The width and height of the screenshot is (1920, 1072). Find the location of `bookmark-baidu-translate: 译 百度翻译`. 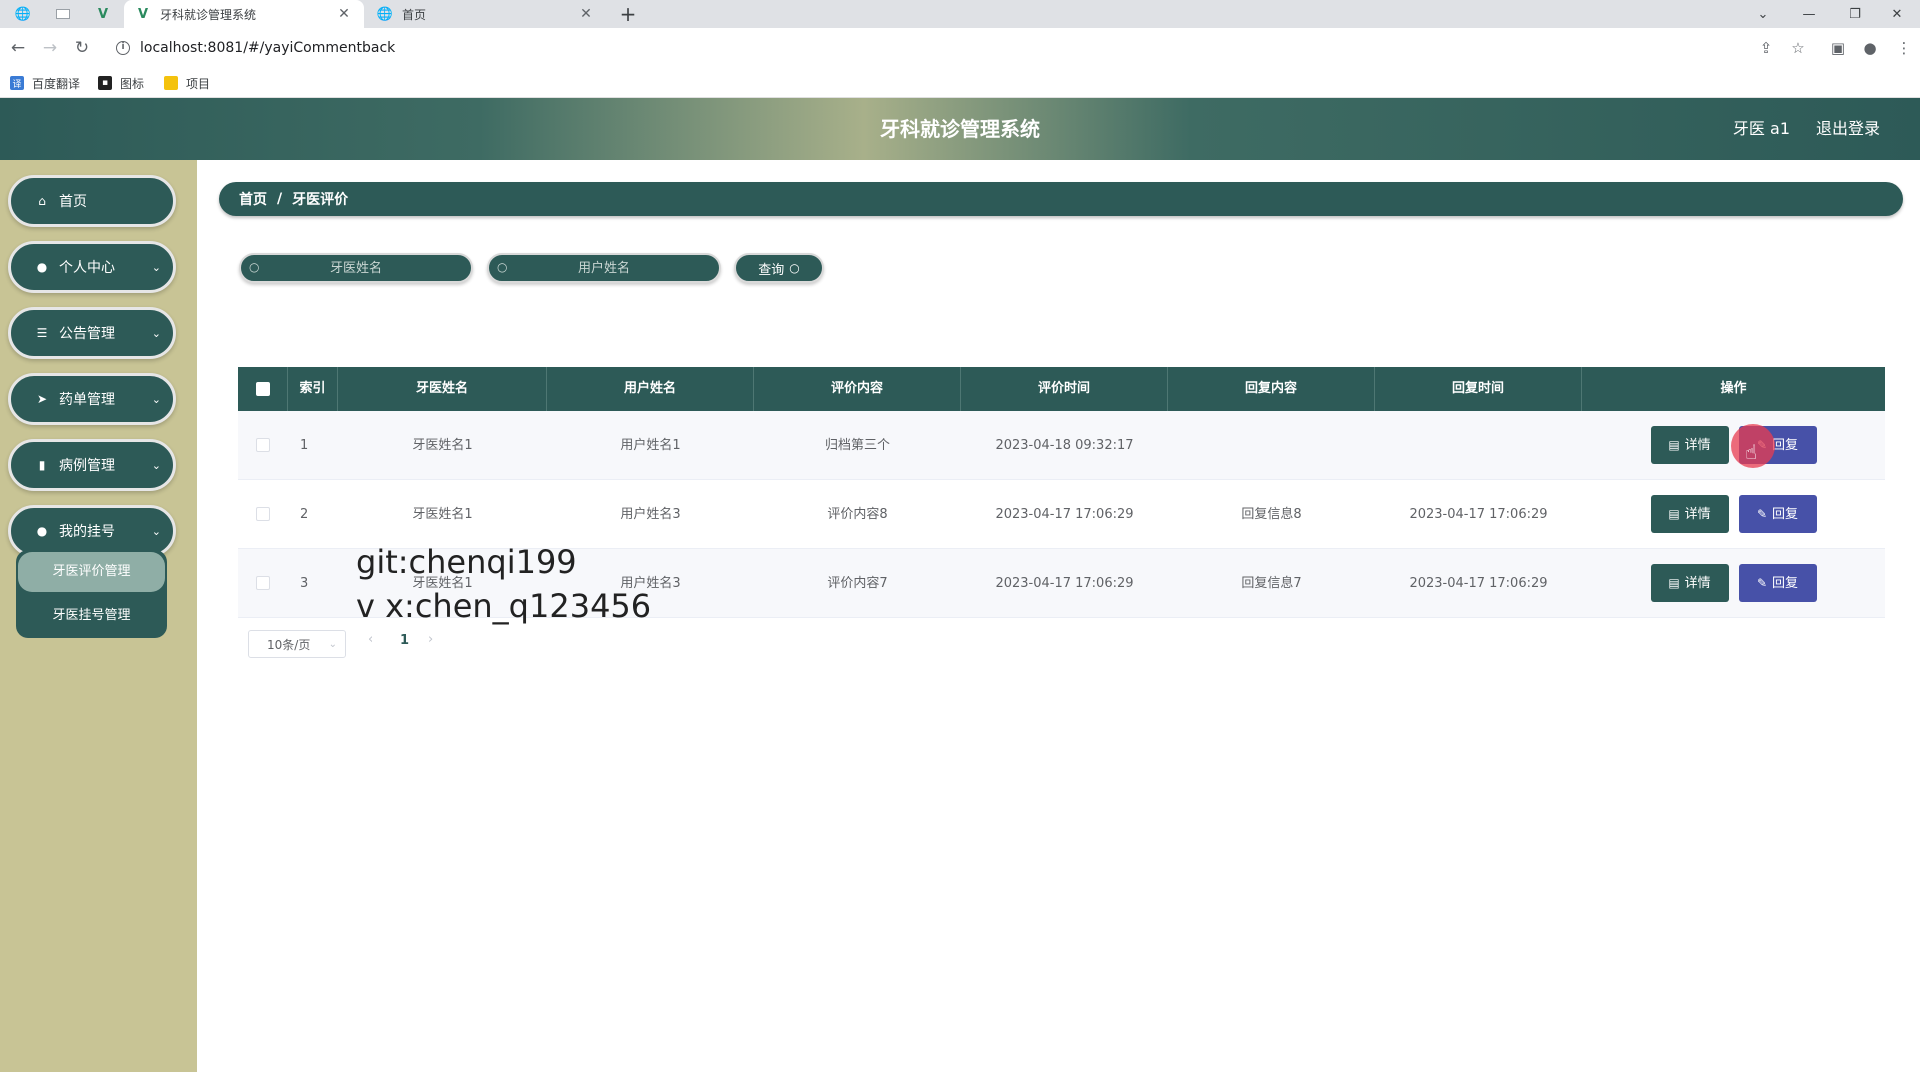

bookmark-baidu-translate: 译 百度翻译 is located at coordinates (45, 83).